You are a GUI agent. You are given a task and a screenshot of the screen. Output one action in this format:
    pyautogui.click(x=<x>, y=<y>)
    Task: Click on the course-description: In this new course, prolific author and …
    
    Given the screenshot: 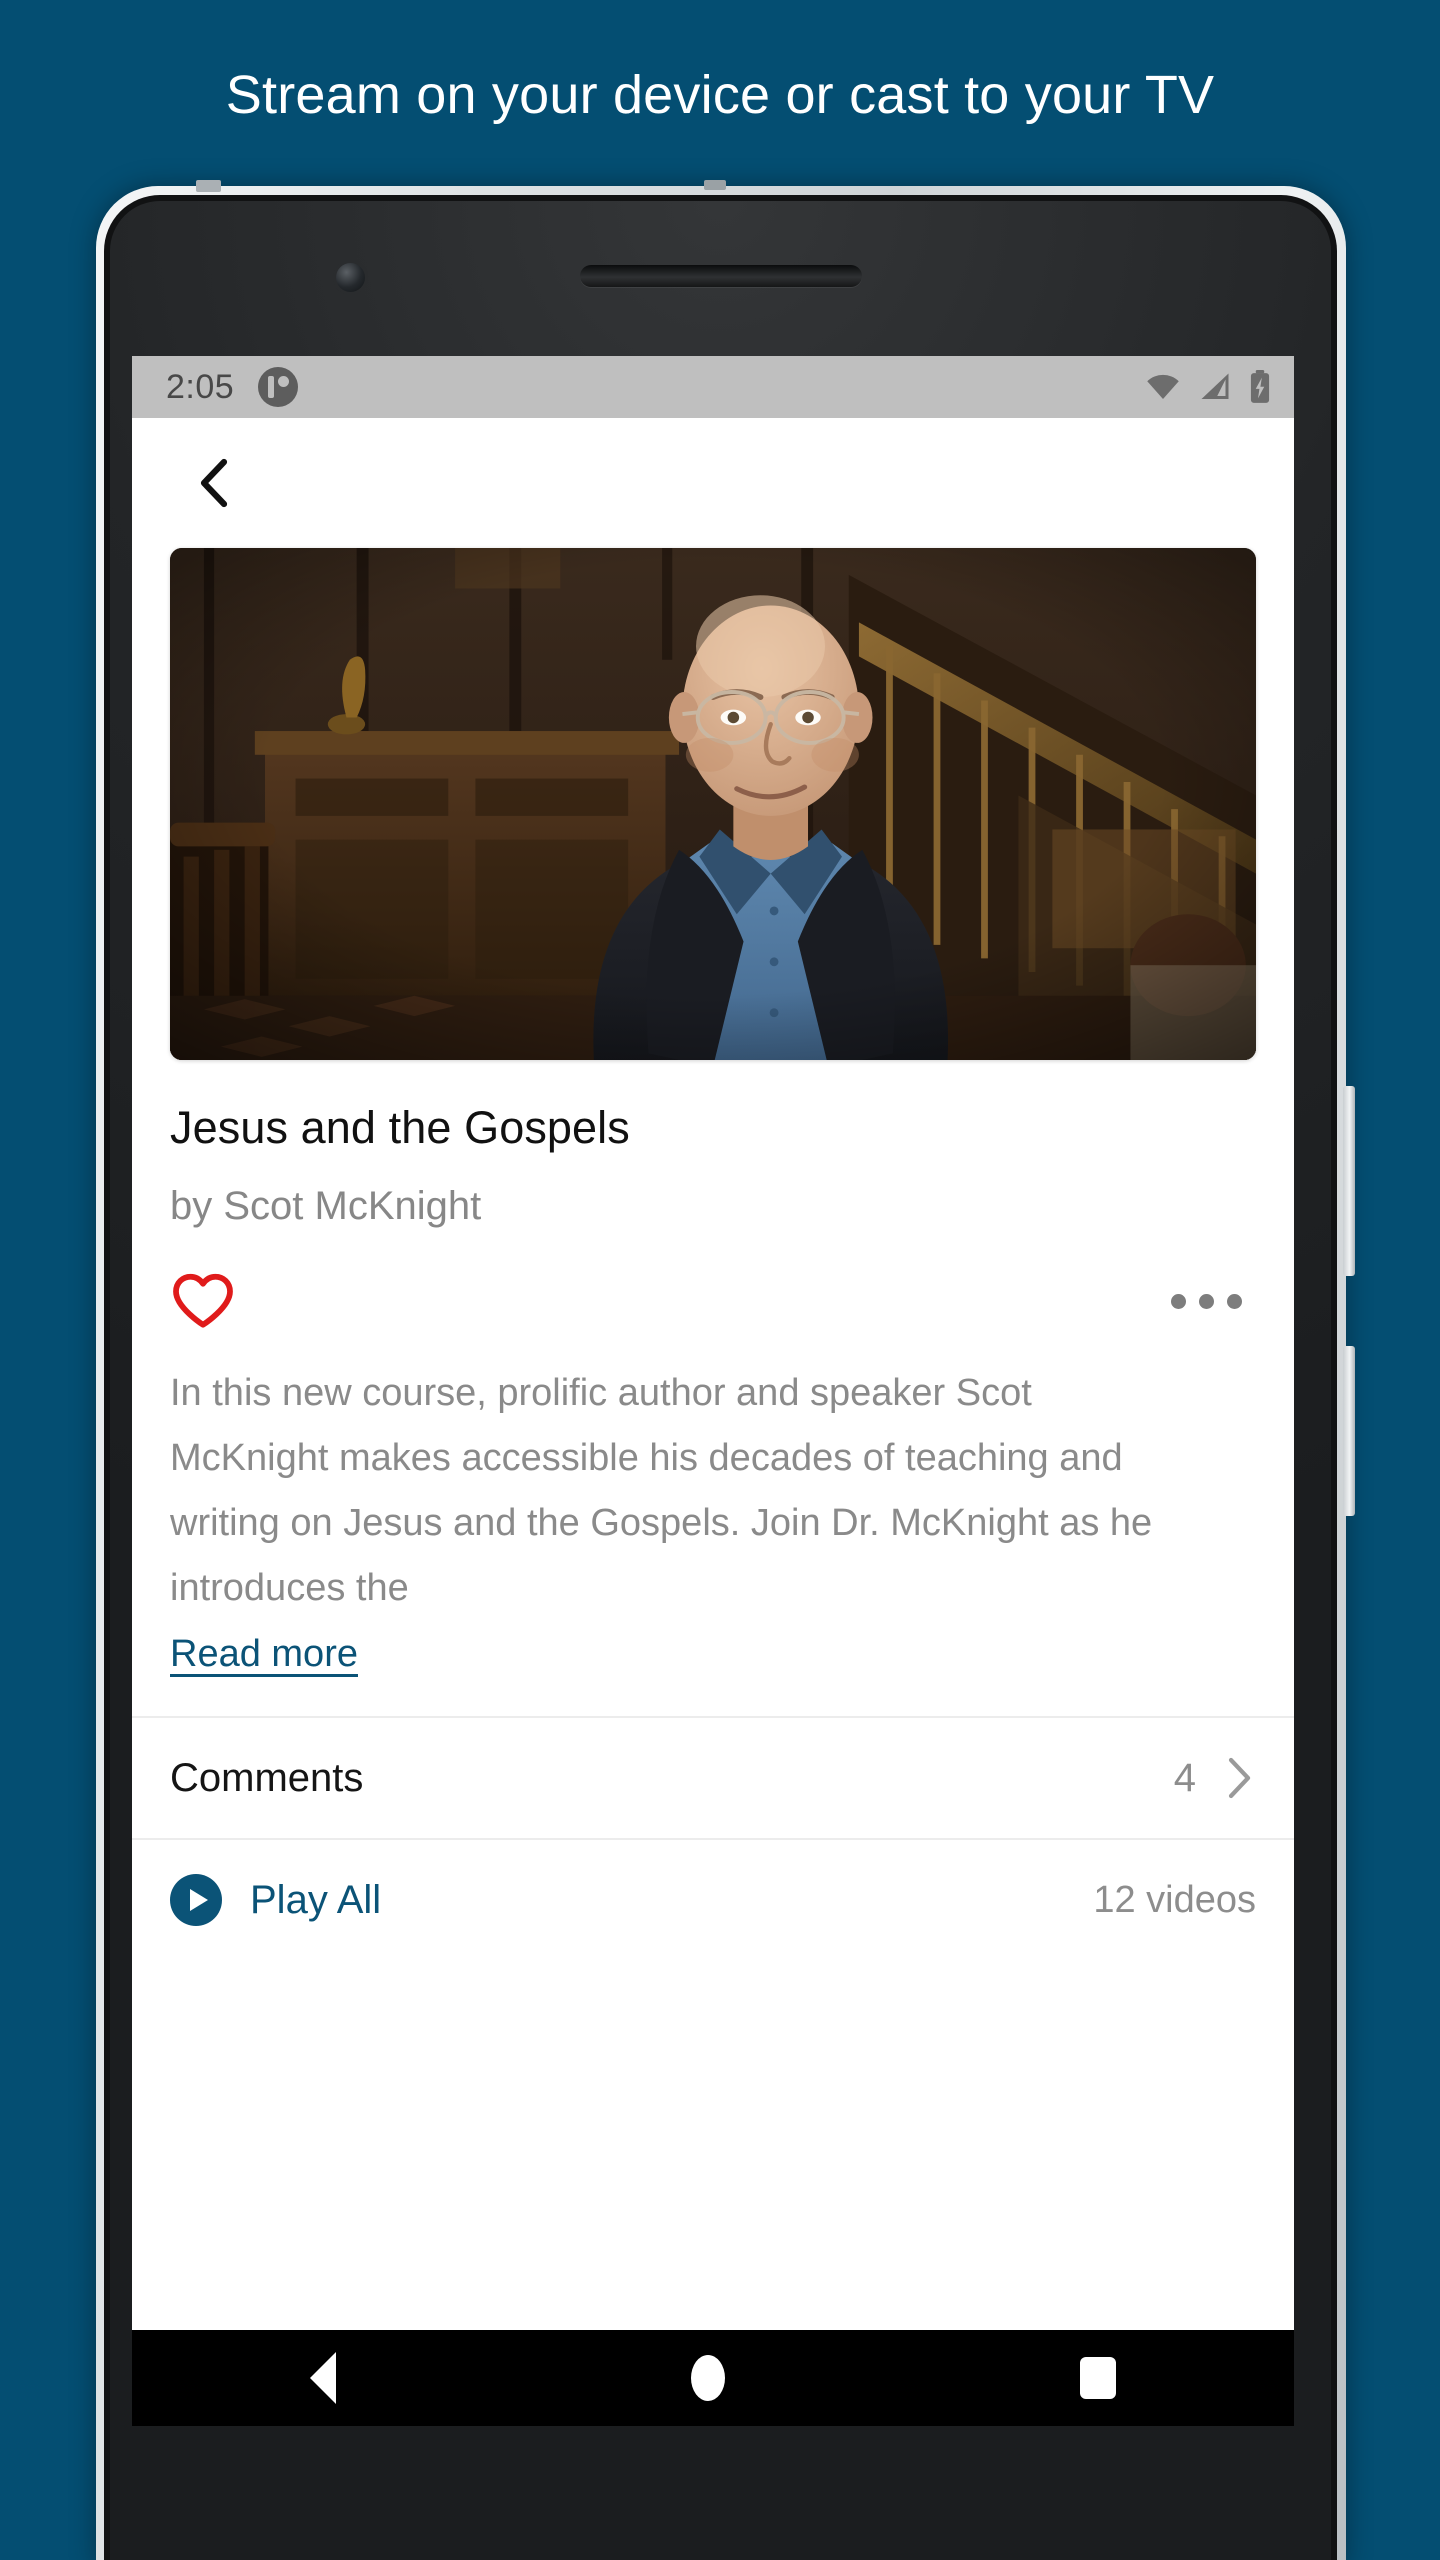 What is the action you would take?
    pyautogui.click(x=661, y=1490)
    